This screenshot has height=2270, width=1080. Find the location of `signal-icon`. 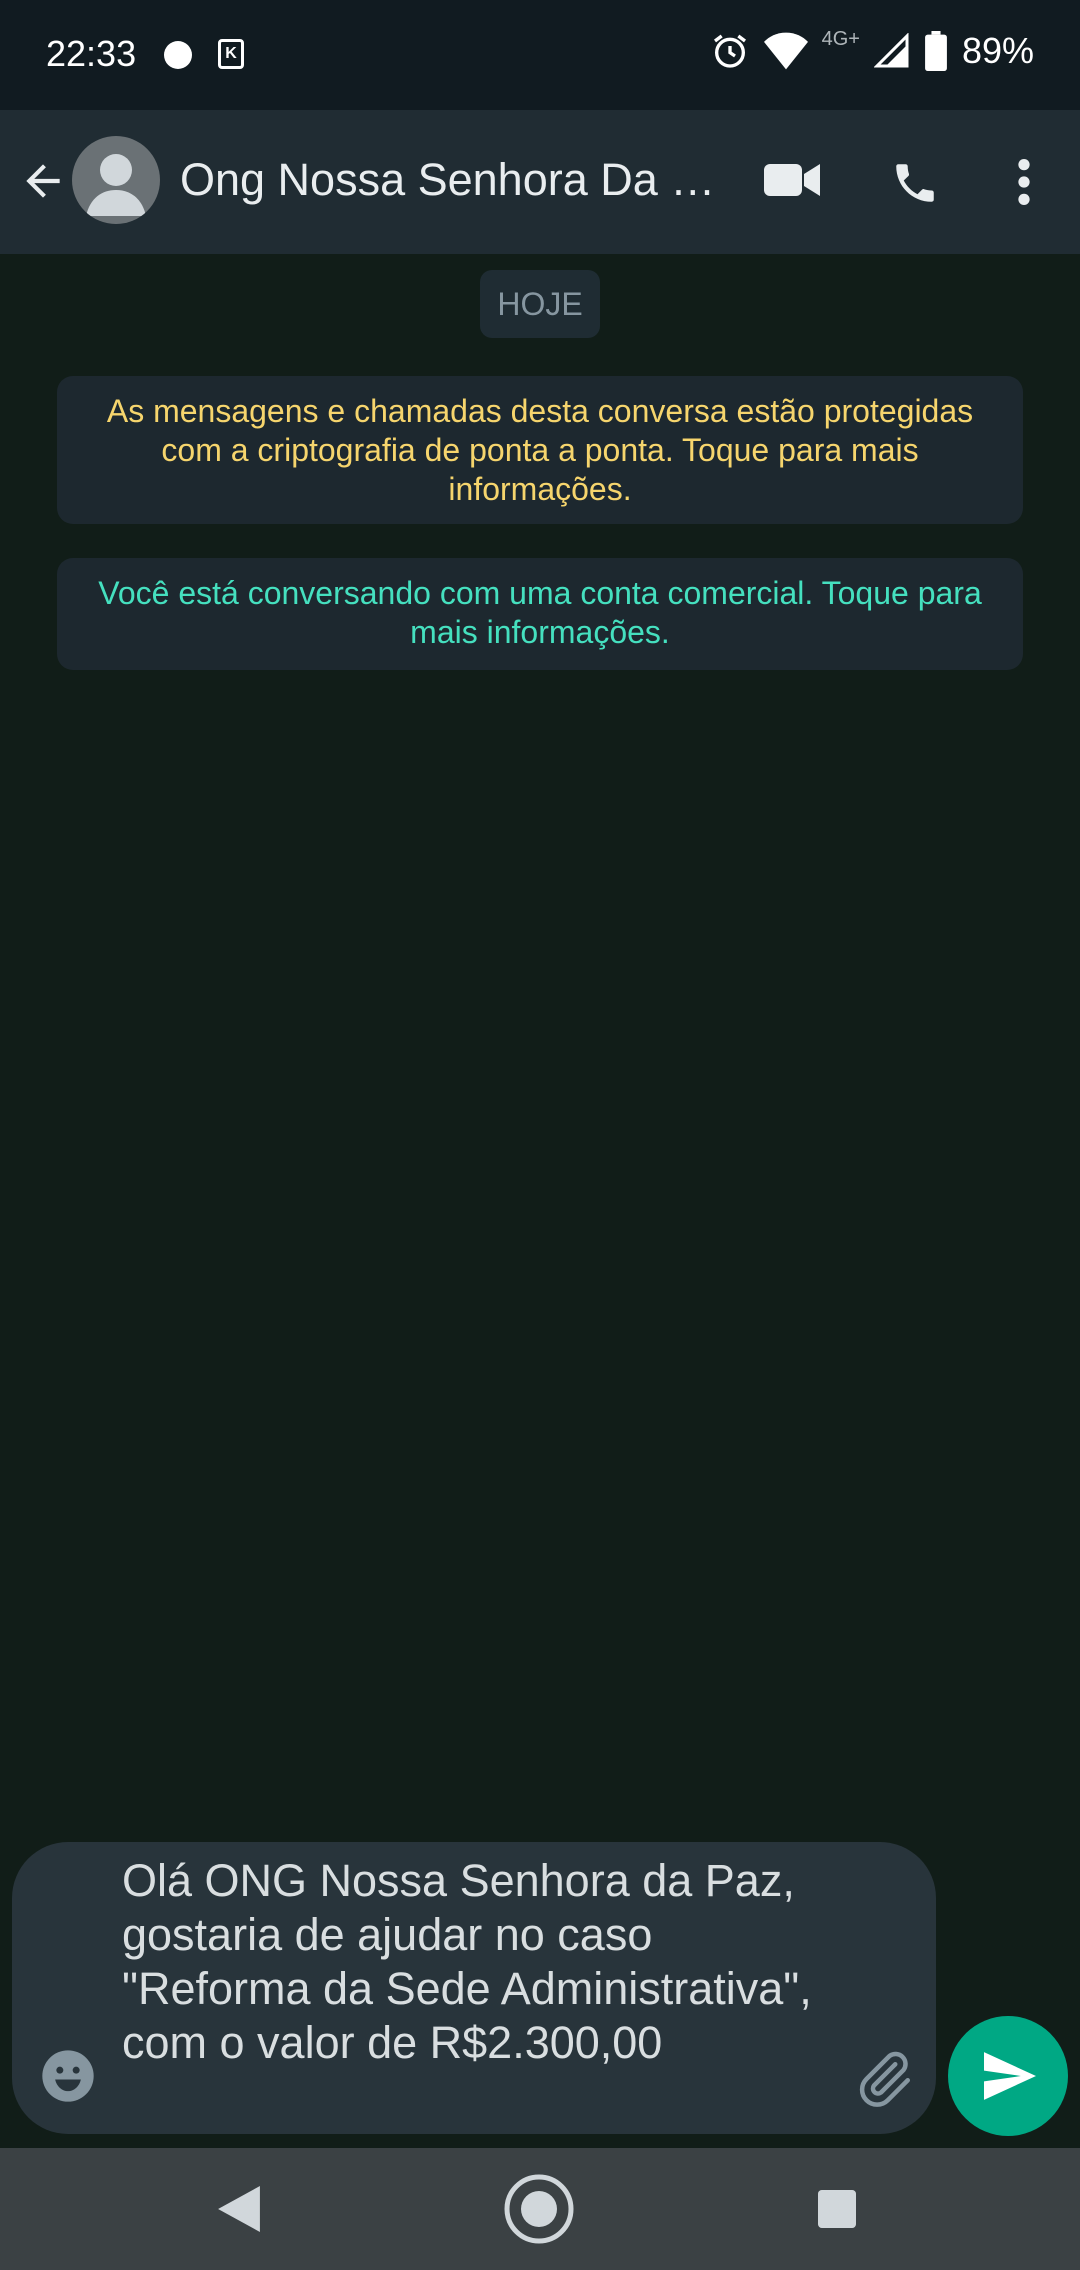

signal-icon is located at coordinates (891, 50).